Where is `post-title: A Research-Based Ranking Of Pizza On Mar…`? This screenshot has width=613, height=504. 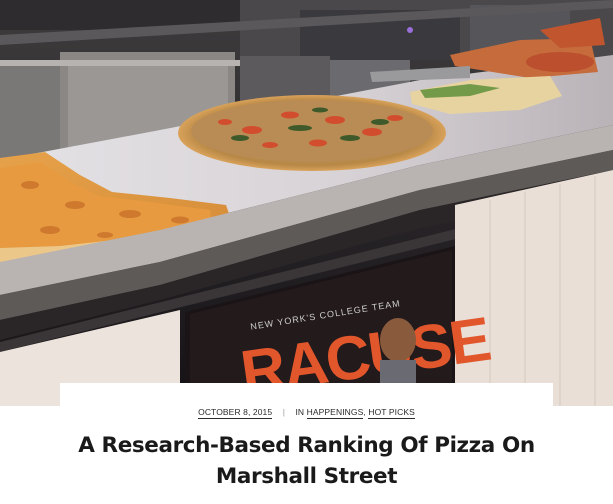
post-title: A Research-Based Ranking Of Pizza On Mar… is located at coordinates (306, 461).